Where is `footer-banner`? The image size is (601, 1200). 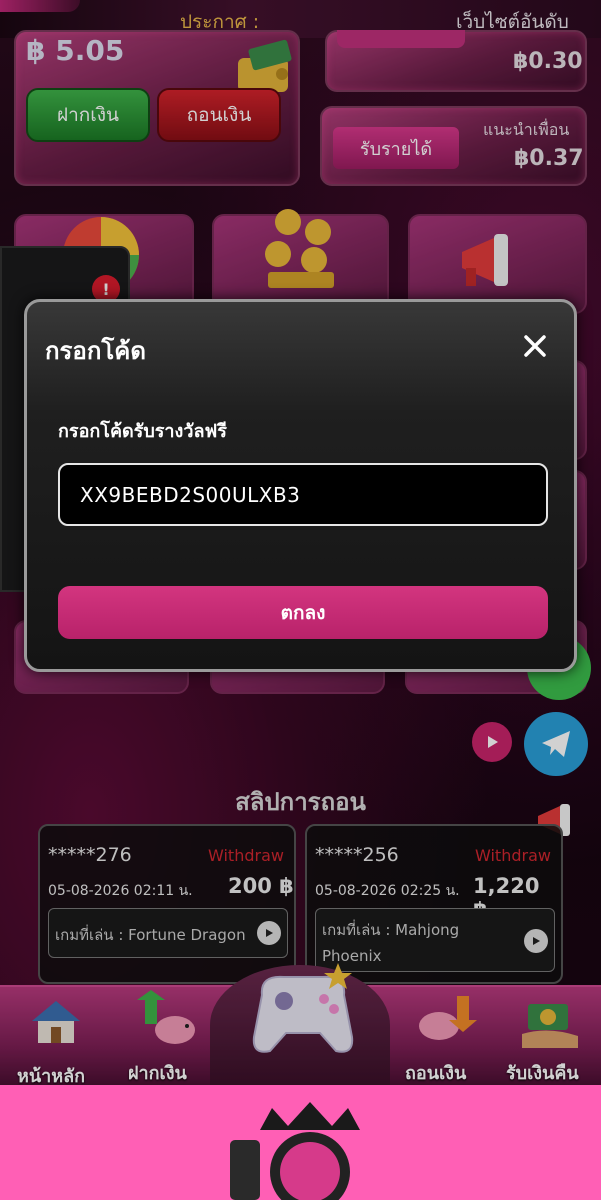 footer-banner is located at coordinates (300, 1142).